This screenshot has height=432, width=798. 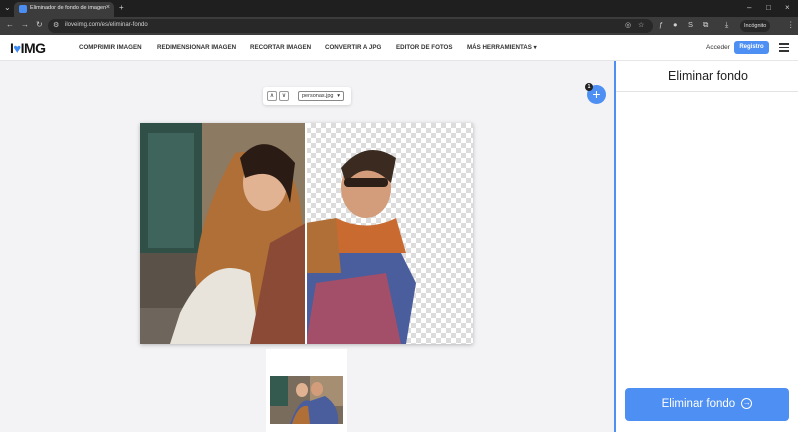 I want to click on eye-off-icon: ◎, so click(x=628, y=25).